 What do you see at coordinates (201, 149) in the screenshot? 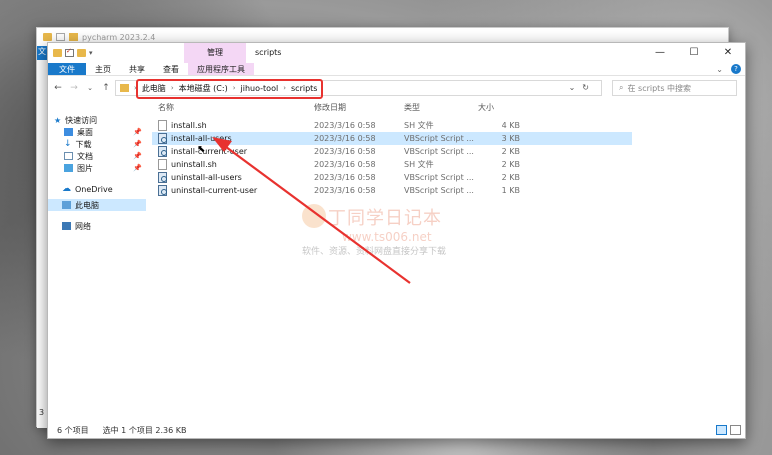
I see `mouse-cursor-icon: ⬉` at bounding box center [201, 149].